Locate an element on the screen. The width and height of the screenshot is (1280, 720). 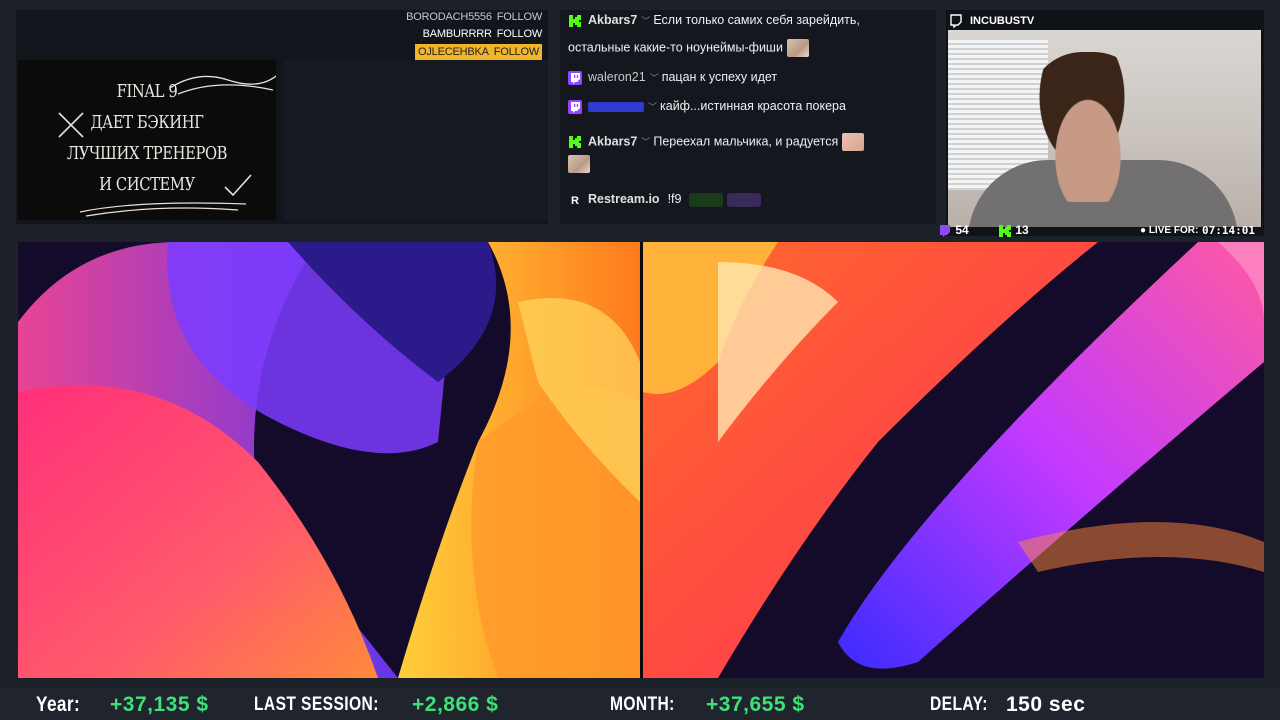
underline-scribble is located at coordinates (163, 209).